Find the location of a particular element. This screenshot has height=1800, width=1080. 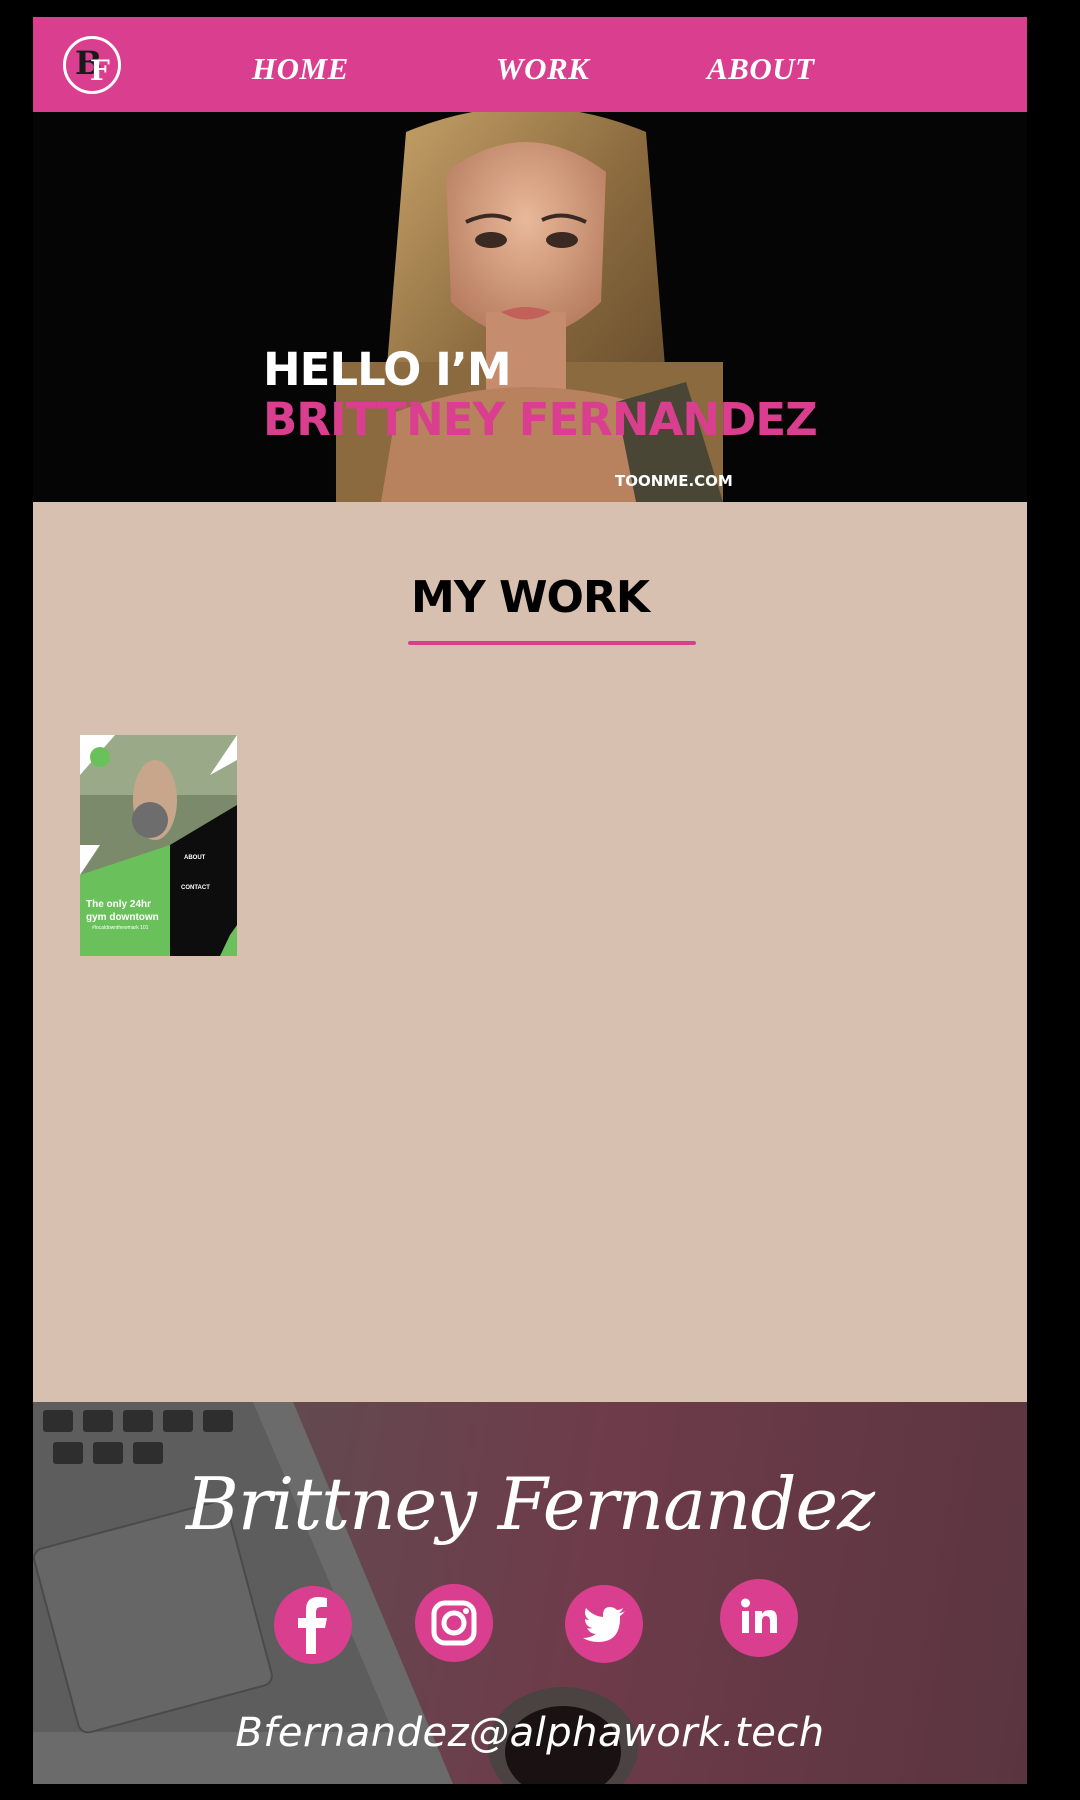

instagram-link is located at coordinates (454, 1623).